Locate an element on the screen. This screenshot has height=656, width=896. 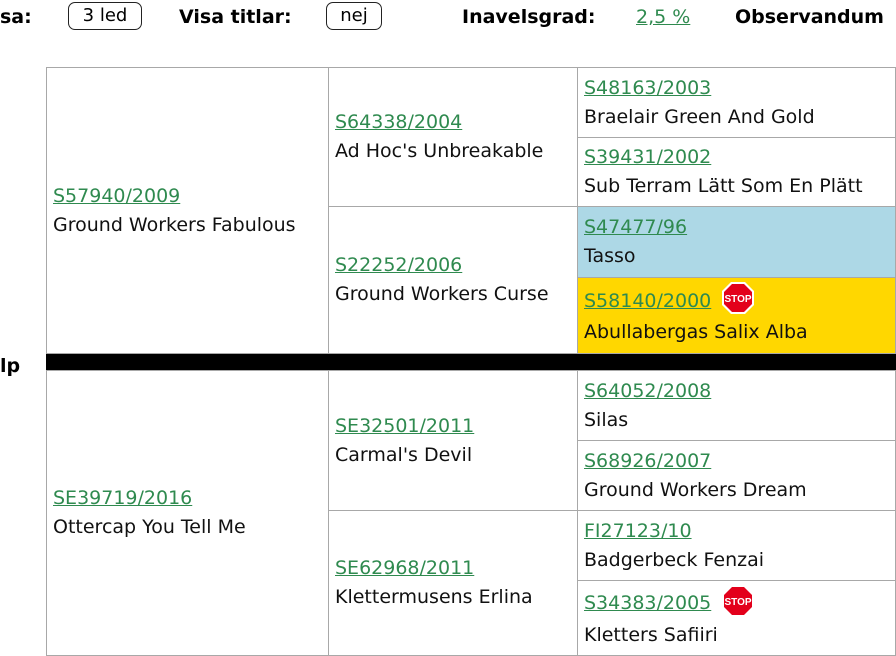
generations-select: 3 led is located at coordinates (105, 16).